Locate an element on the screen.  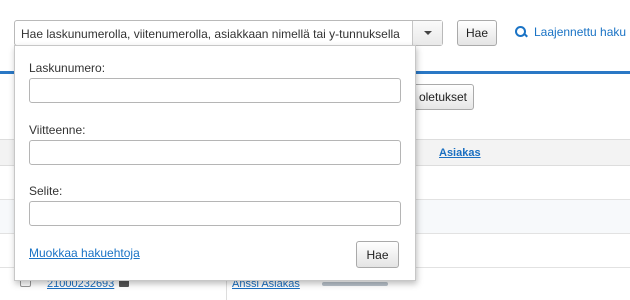
reference-label: Viitteenne: is located at coordinates (57, 130).